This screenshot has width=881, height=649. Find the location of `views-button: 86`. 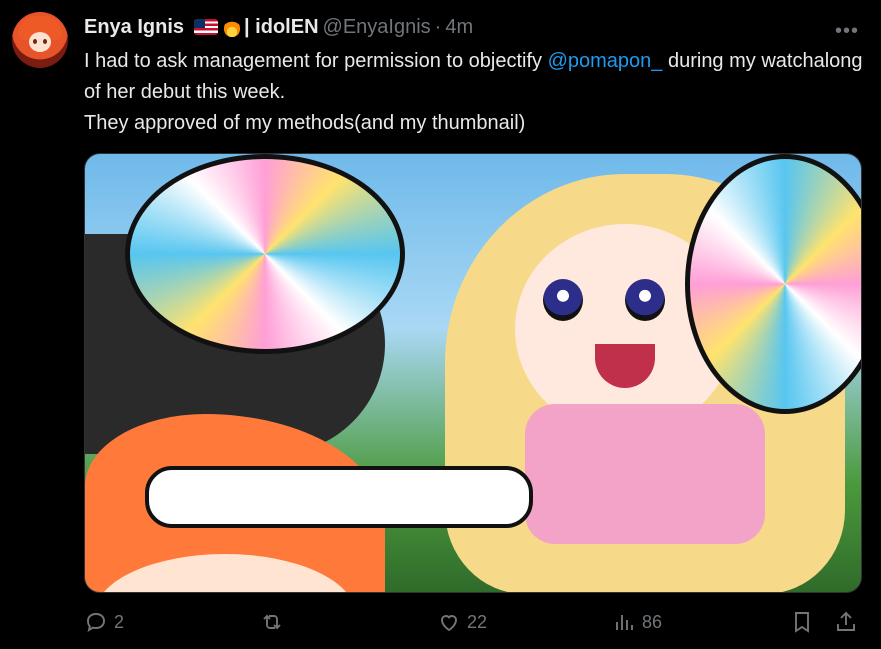

views-button: 86 is located at coordinates (637, 622).